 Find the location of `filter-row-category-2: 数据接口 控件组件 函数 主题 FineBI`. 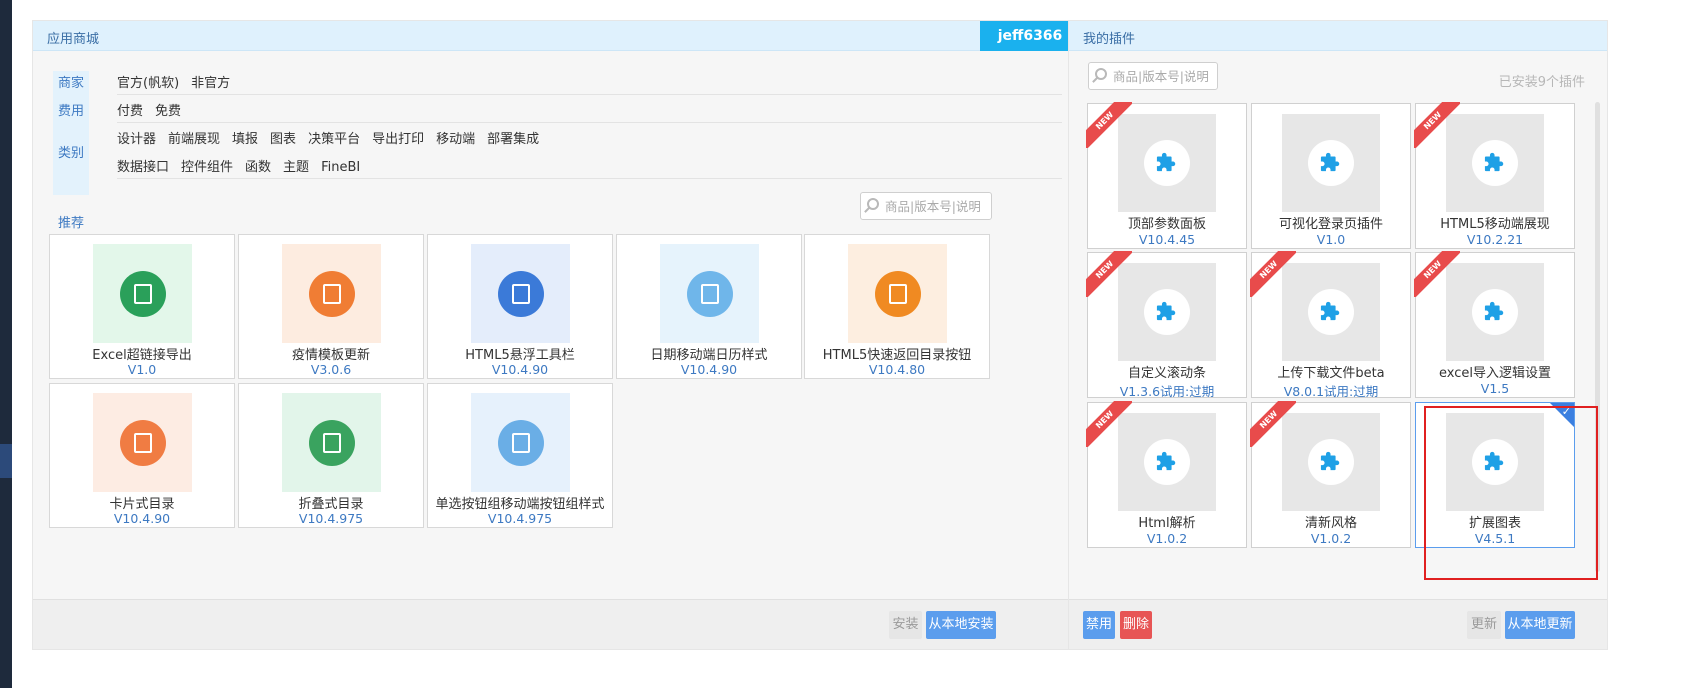

filter-row-category-2: 数据接口 控件组件 函数 主题 FineBI is located at coordinates (589, 164).